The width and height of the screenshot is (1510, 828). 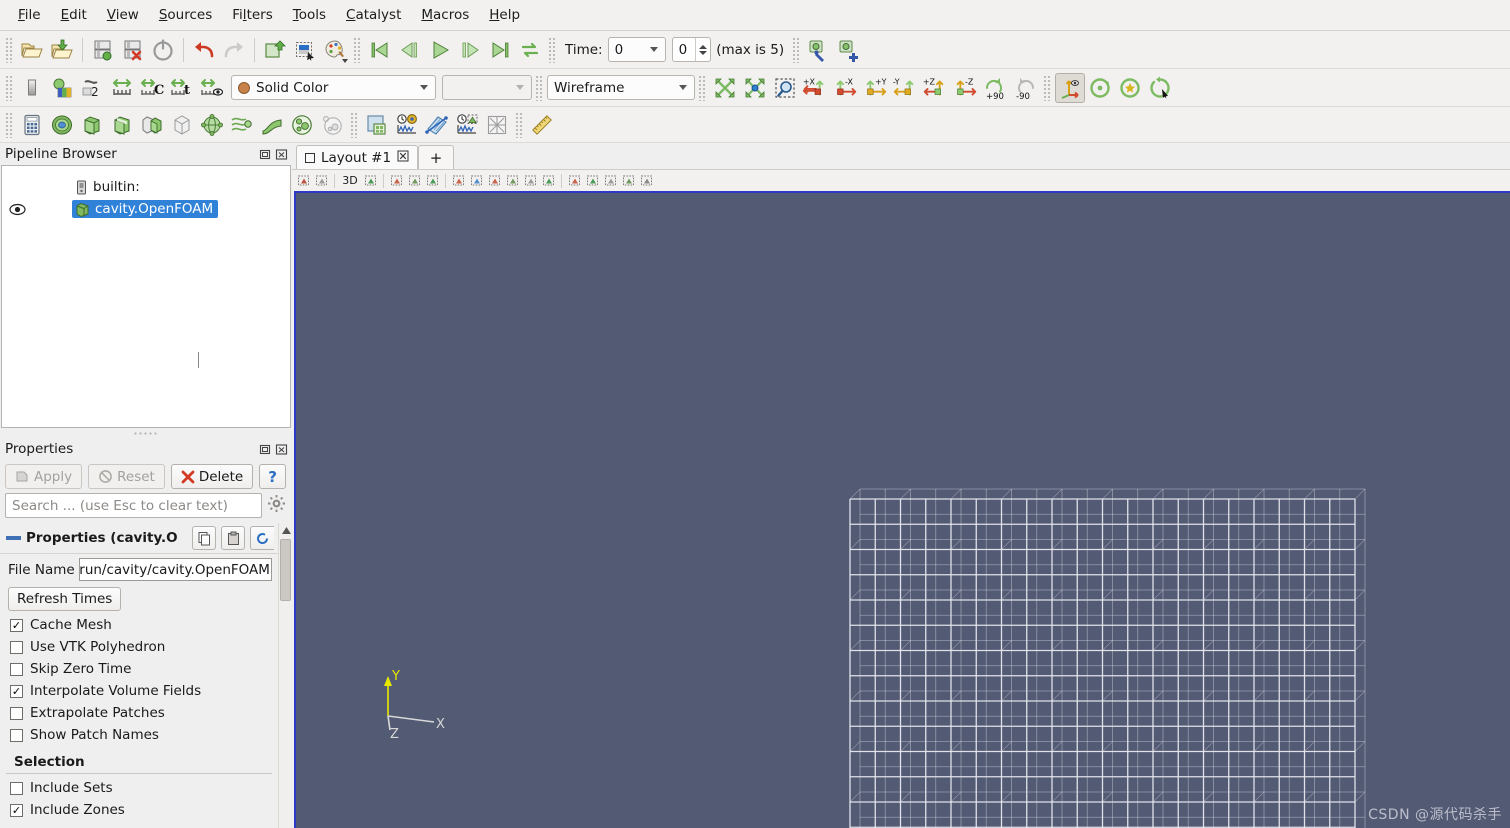 I want to click on rescale-visible-range-icon, so click(x=212, y=88).